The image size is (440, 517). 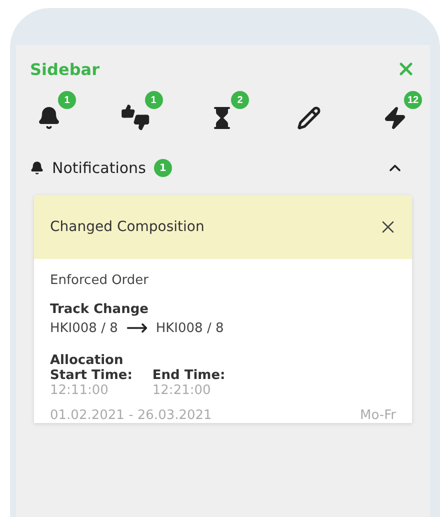 I want to click on time-value: 12:11:00, so click(x=80, y=390).